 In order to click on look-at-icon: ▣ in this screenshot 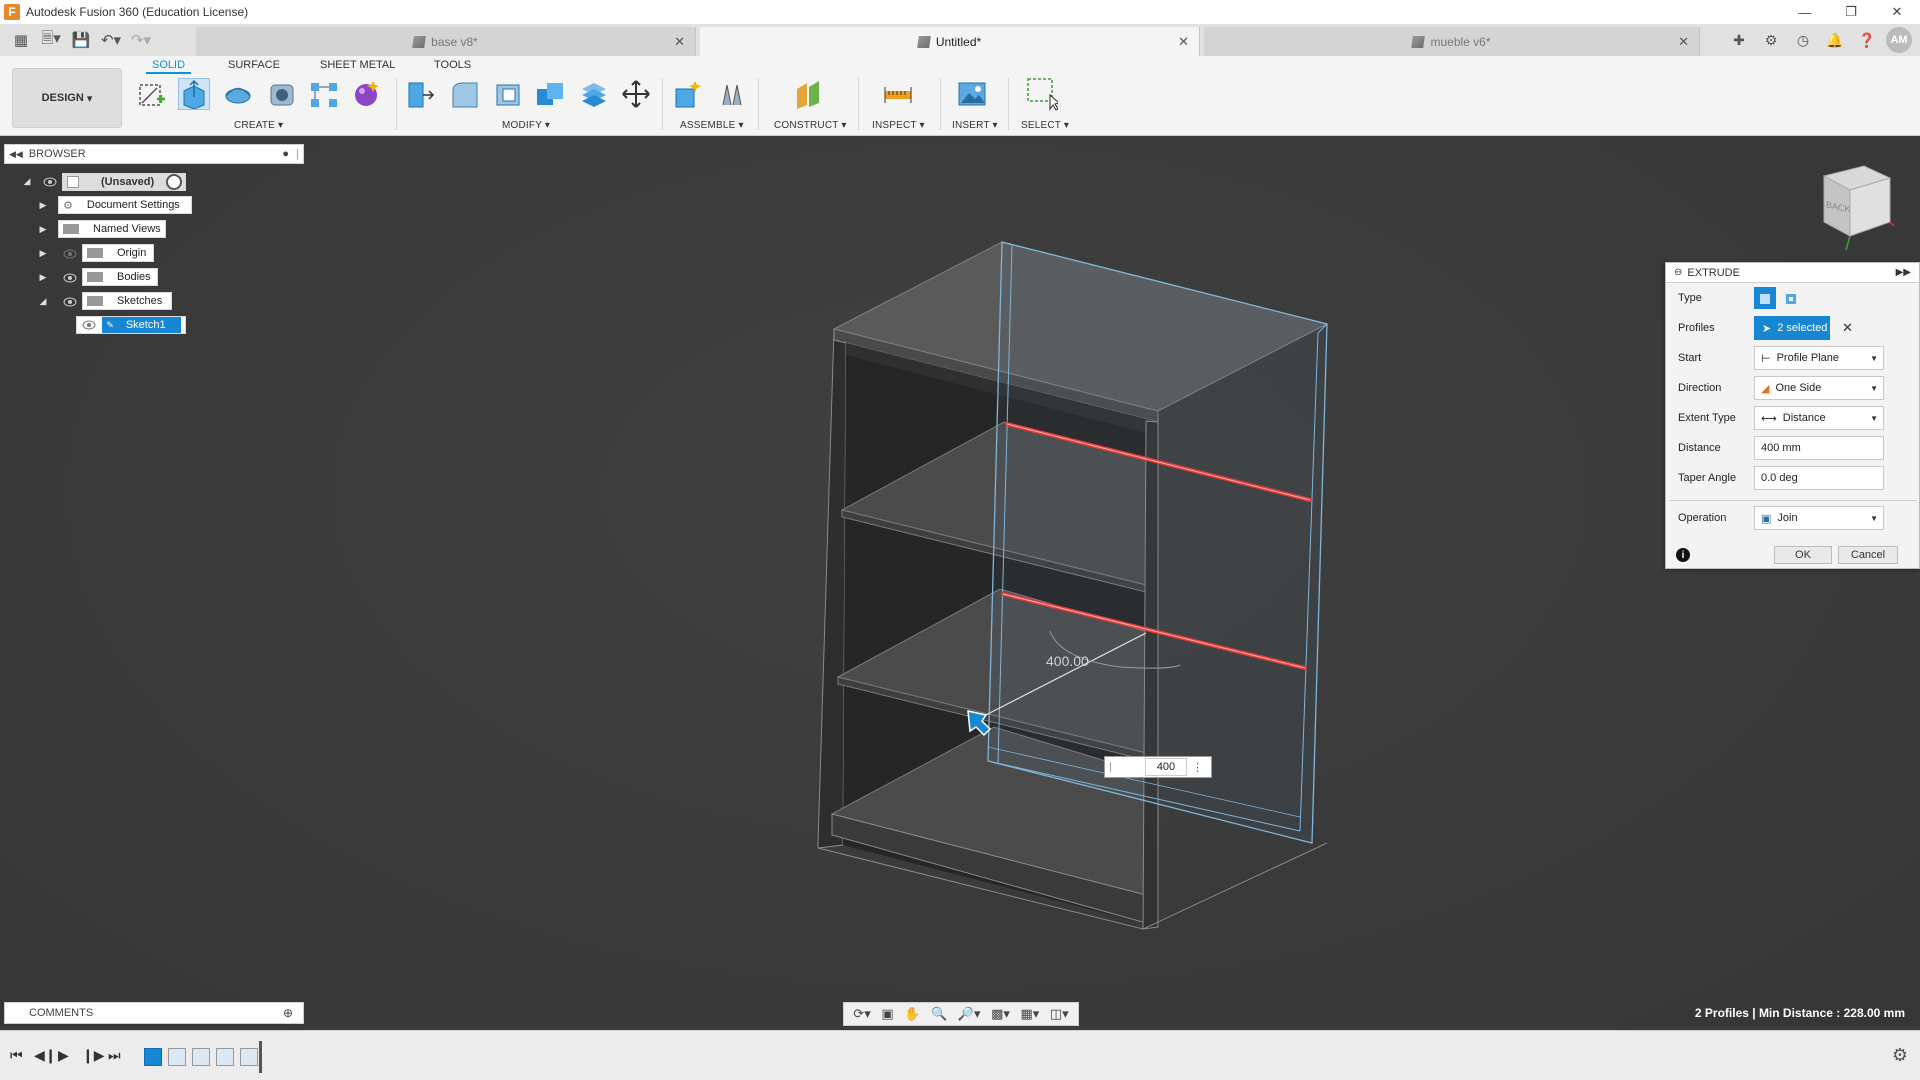, I will do `click(887, 1014)`.